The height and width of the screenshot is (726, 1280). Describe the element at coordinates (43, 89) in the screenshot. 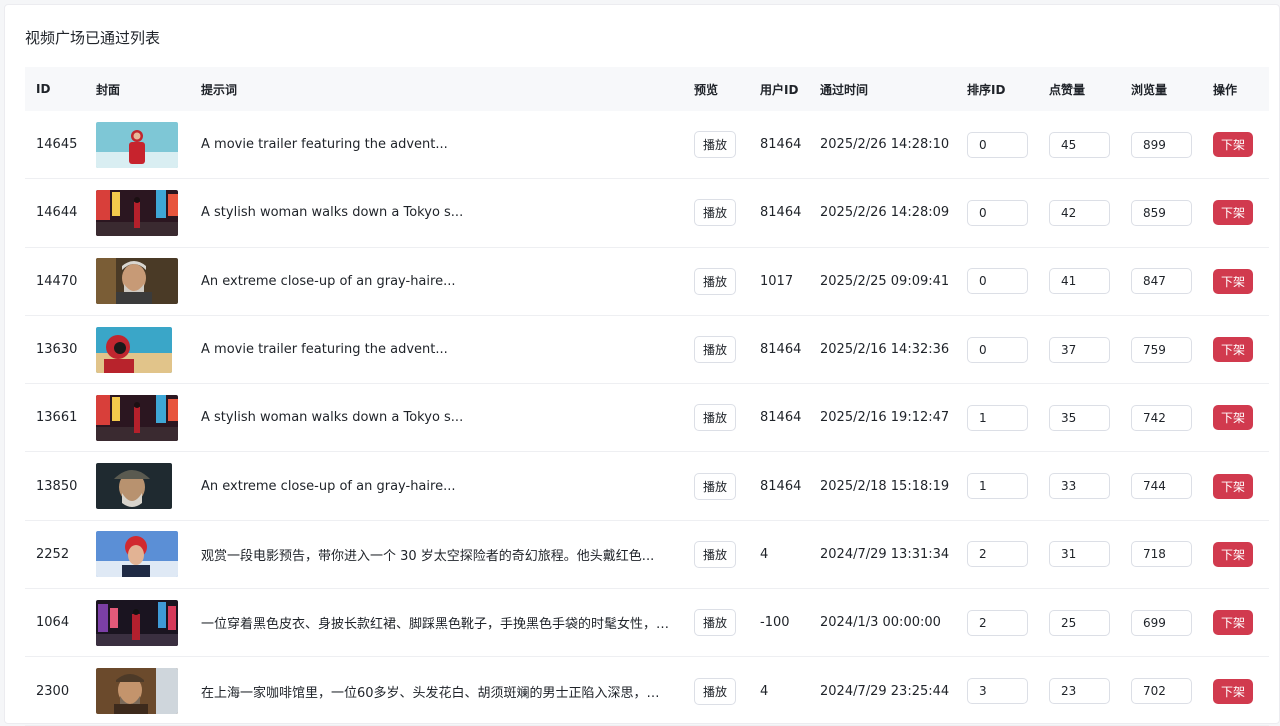

I see `header-id: ID` at that location.